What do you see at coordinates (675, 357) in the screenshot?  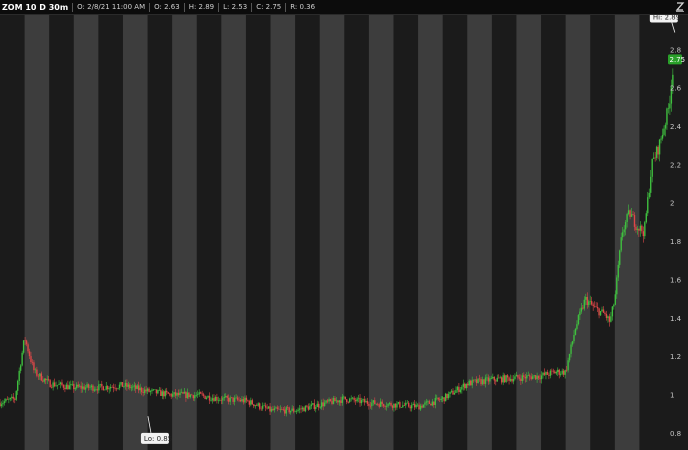 I see `y-tick-label: 1.2` at bounding box center [675, 357].